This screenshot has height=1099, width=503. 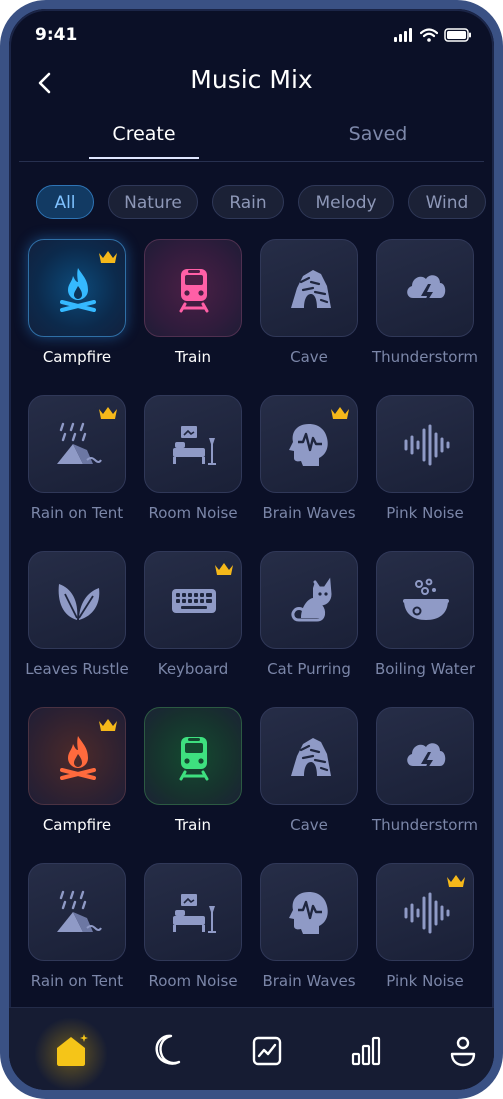 I want to click on tile-label: Leaves Rustle, so click(x=77, y=669).